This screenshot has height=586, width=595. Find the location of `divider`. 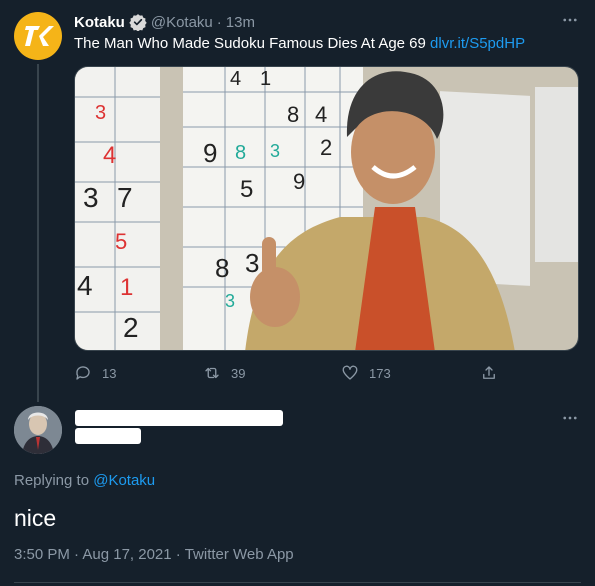

divider is located at coordinates (297, 582).